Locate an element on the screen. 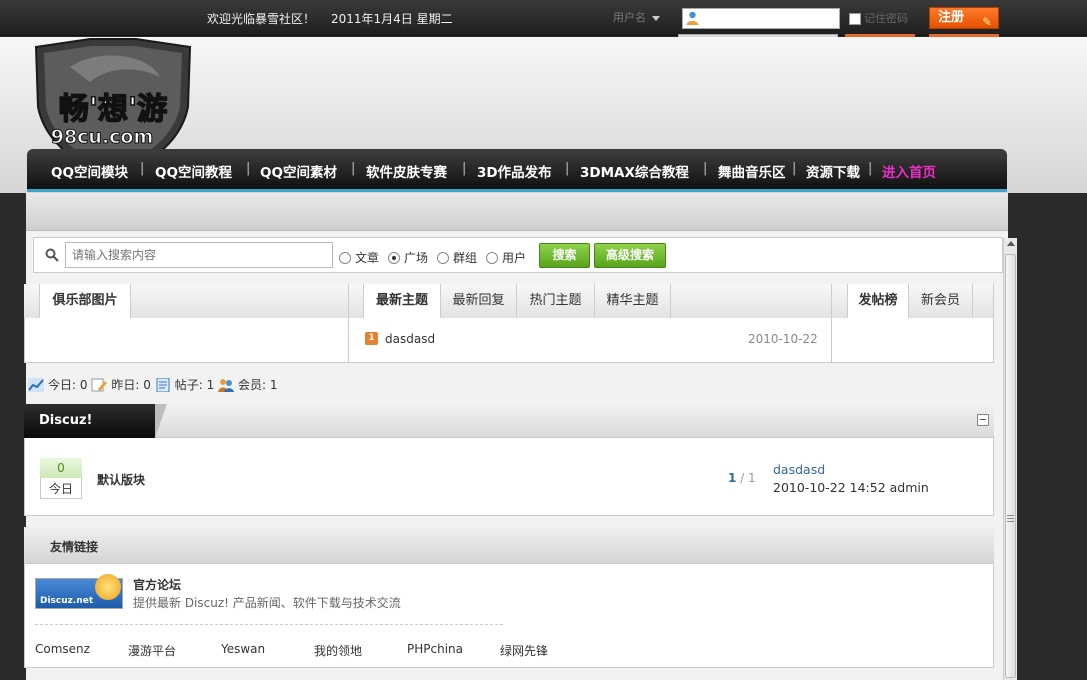 Image resolution: width=1087 pixels, height=680 pixels. nav-item-skin-contest: 软件皮肤专赛 is located at coordinates (406, 171).